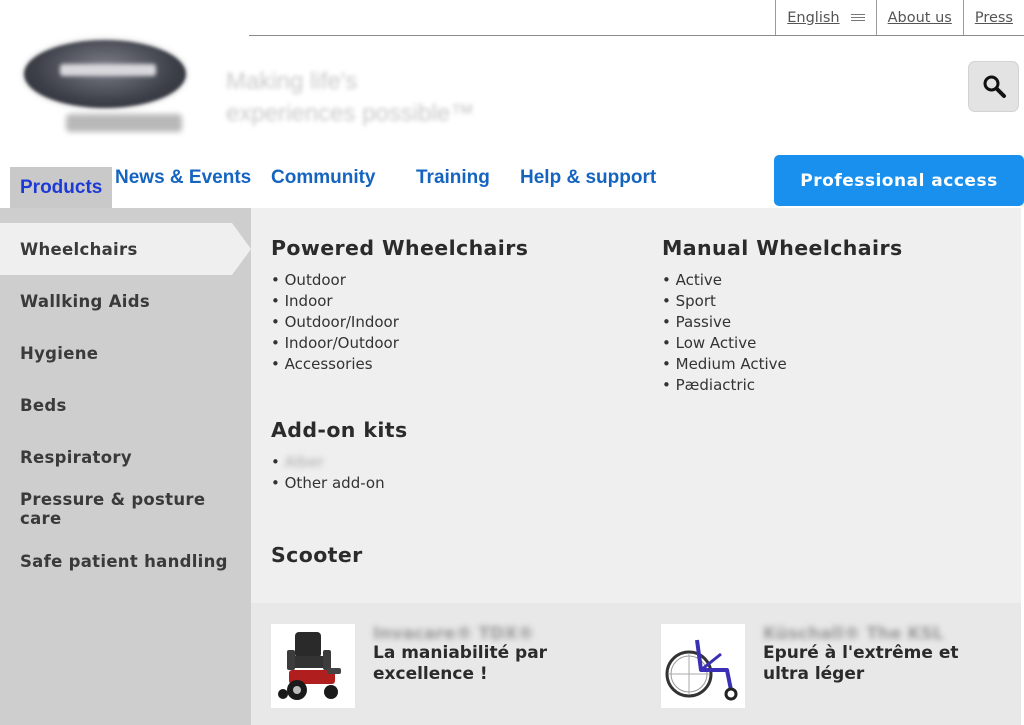  I want to click on list-item: Outdoor/Indoor, so click(399, 322).